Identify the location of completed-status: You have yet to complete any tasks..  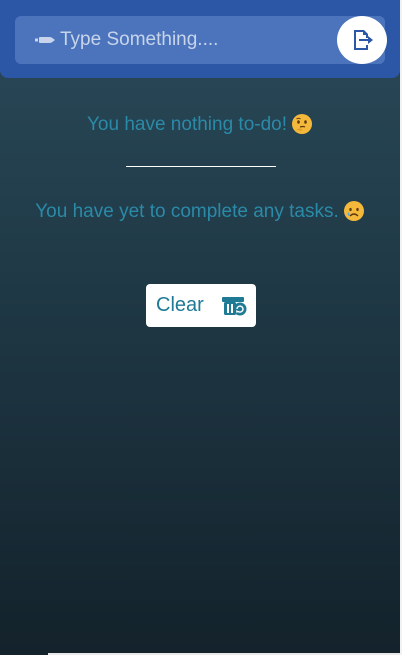
(200, 211).